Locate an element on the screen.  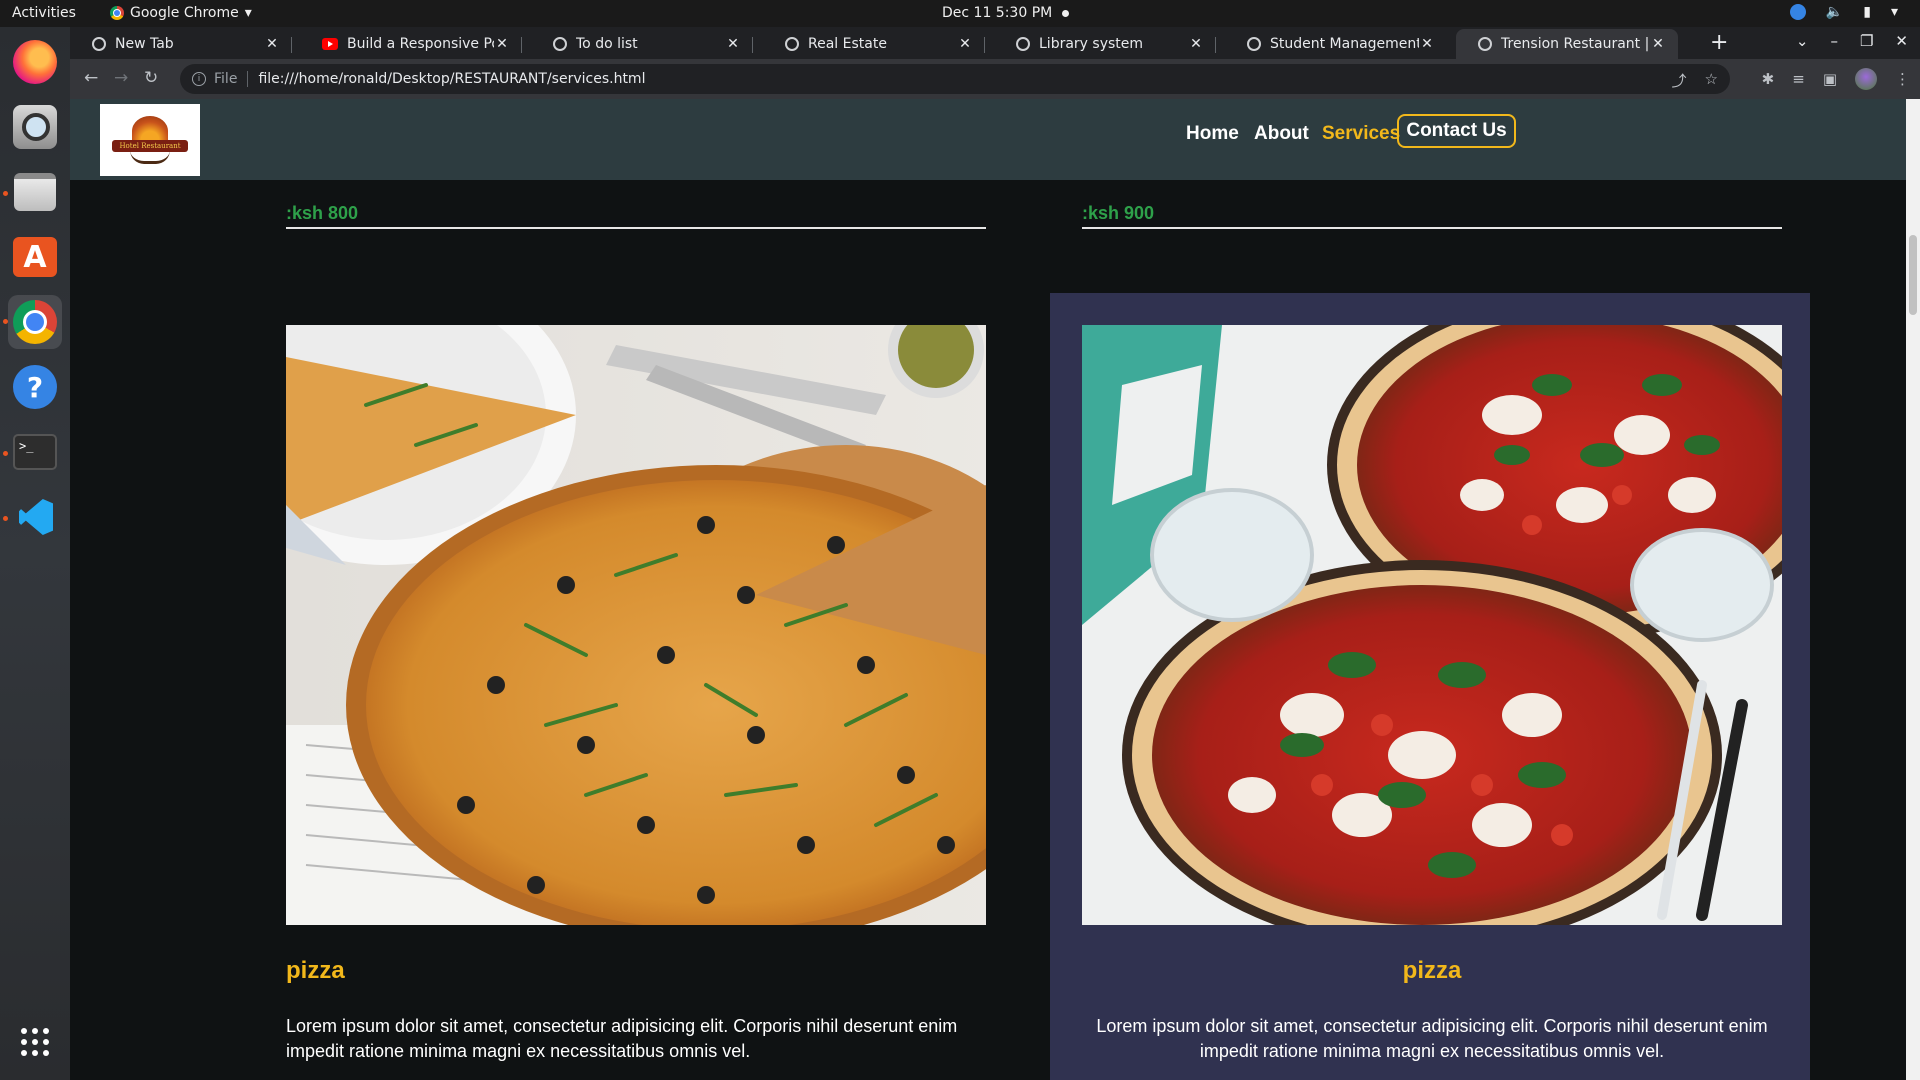
dock-search is located at coordinates (35, 127).